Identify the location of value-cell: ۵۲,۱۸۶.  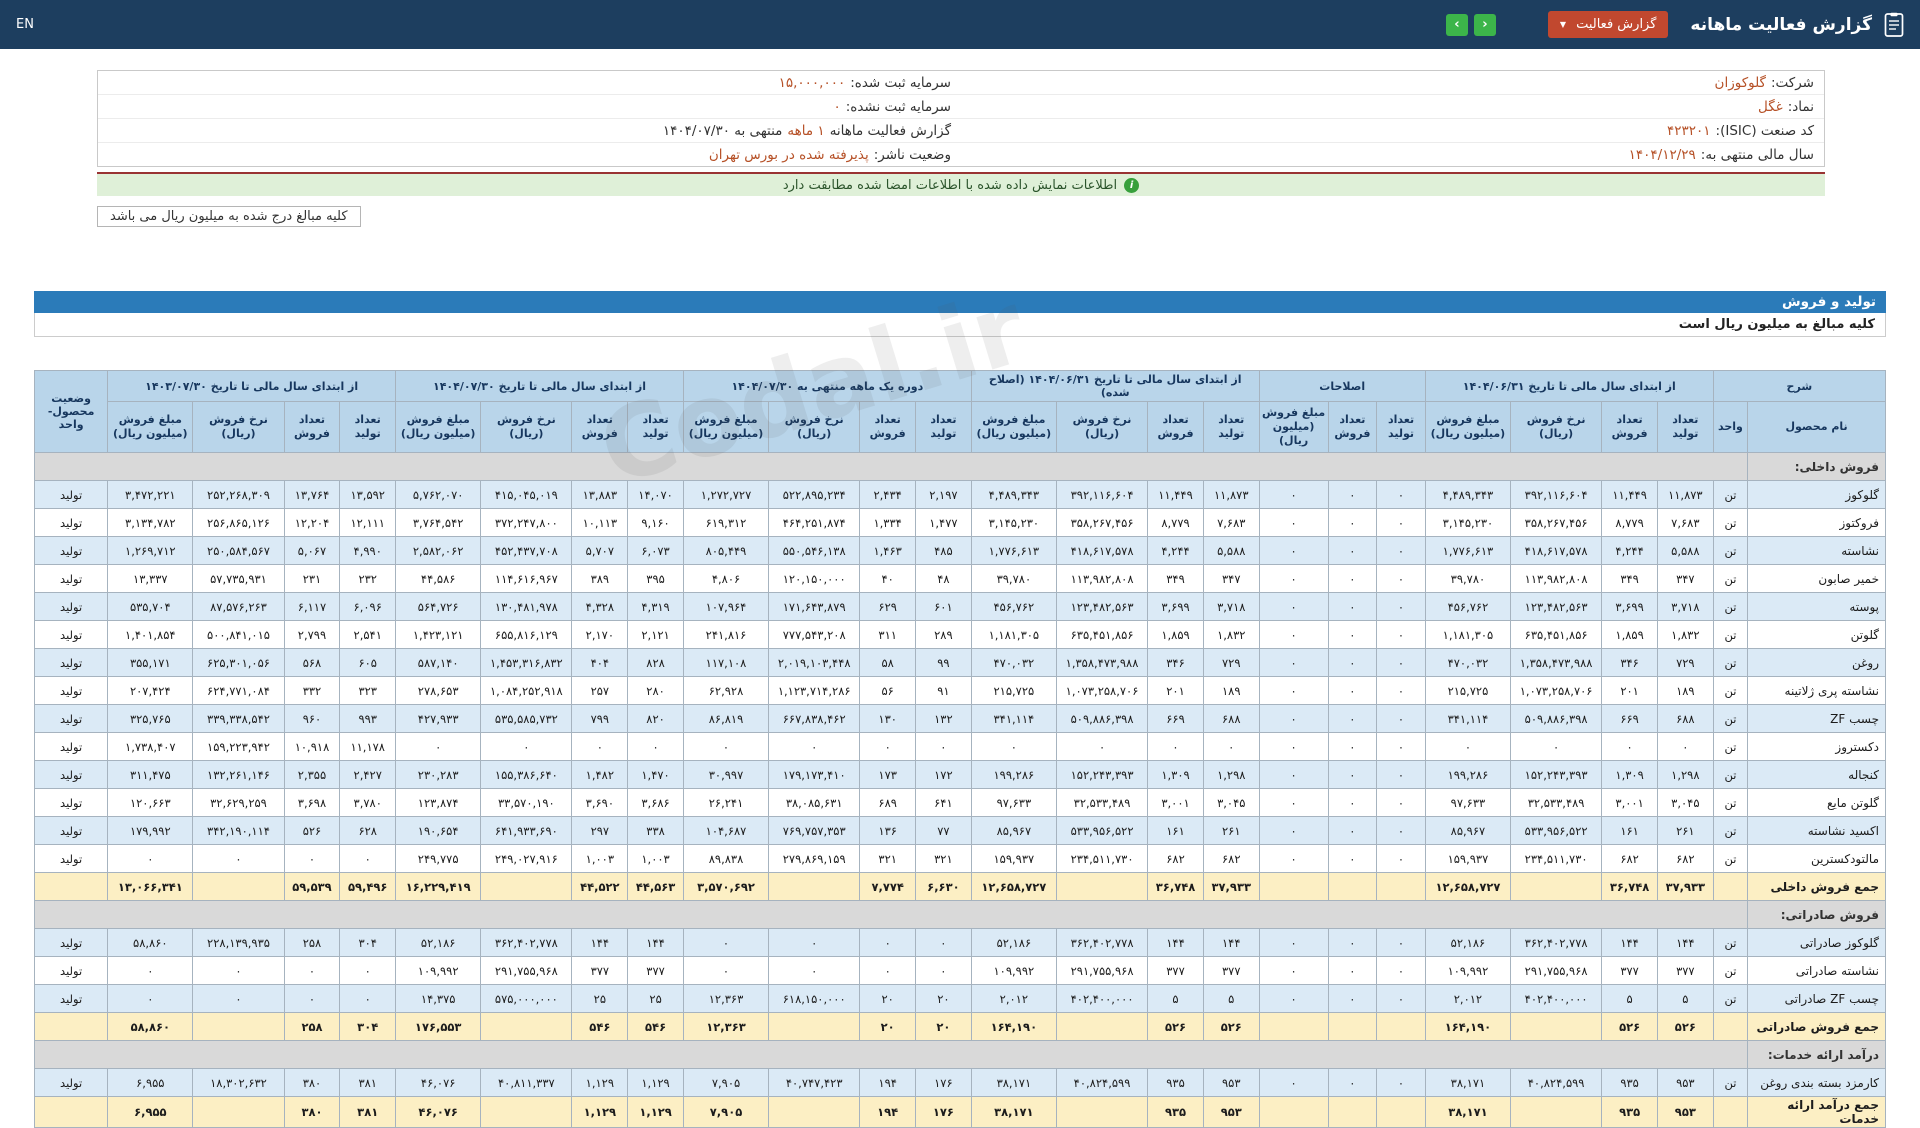
(1468, 942).